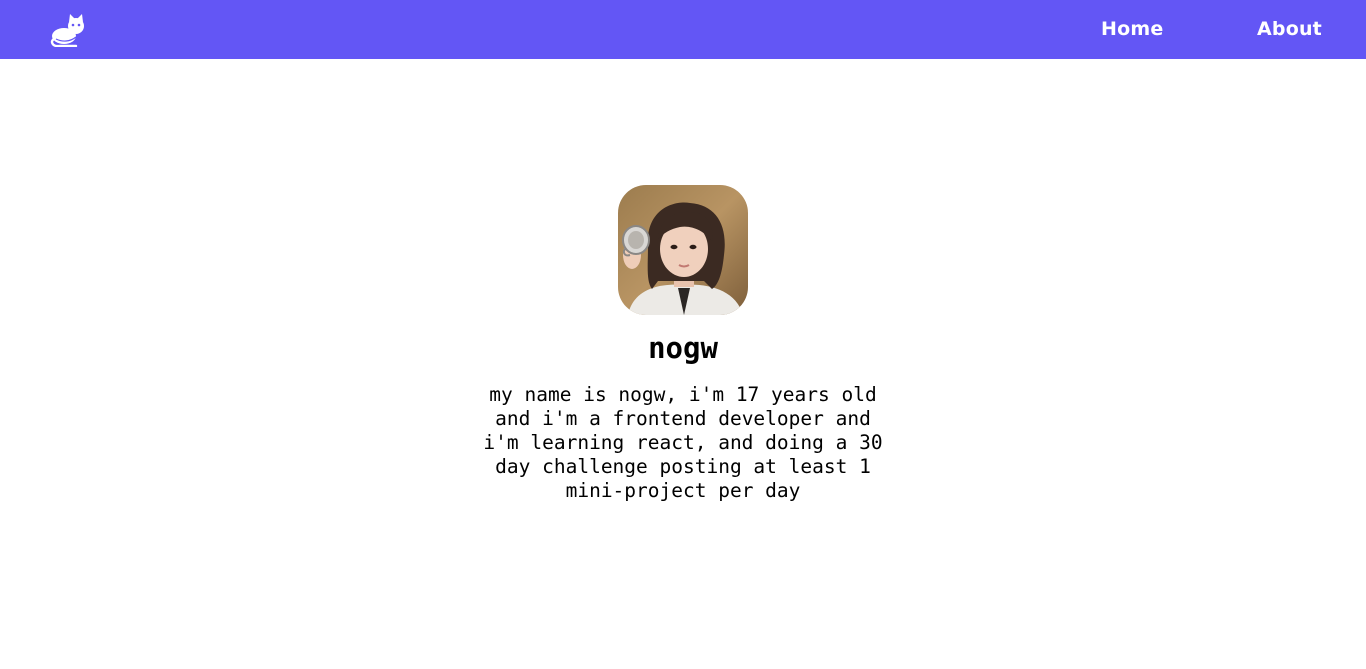 Image resolution: width=1366 pixels, height=669 pixels. I want to click on top-navbar: Home About, so click(683, 29).